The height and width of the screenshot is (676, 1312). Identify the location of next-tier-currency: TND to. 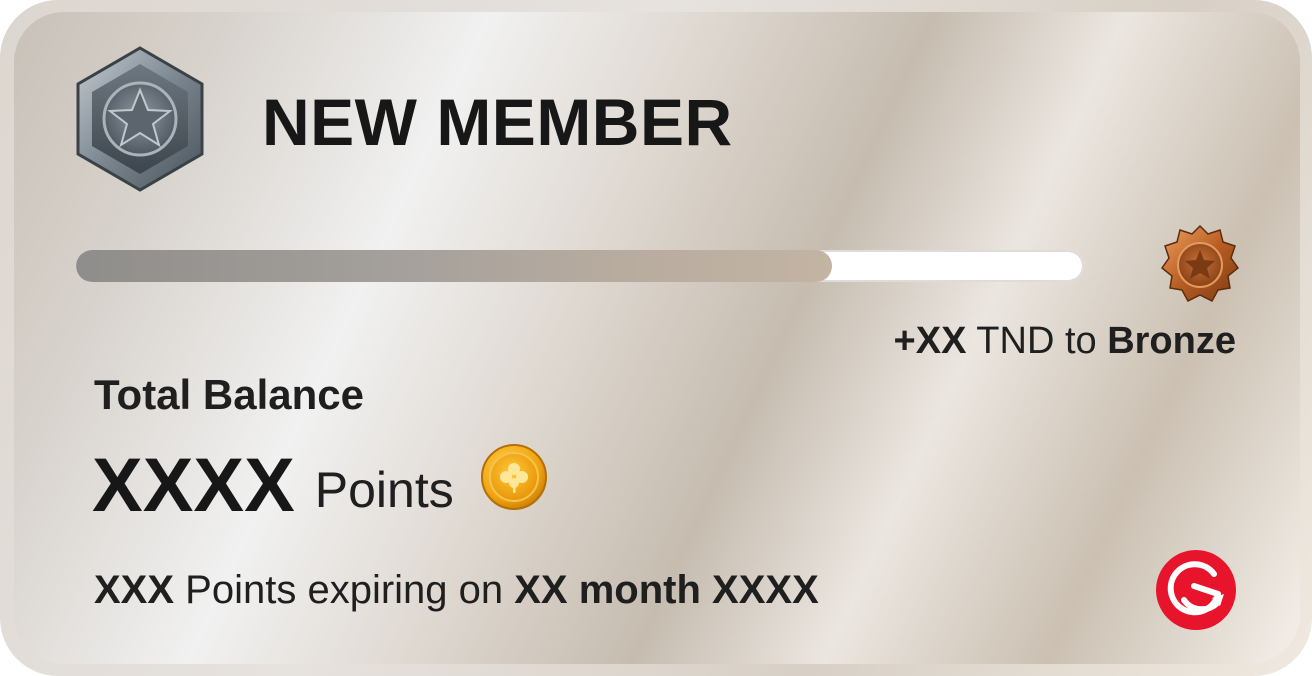
(1037, 341).